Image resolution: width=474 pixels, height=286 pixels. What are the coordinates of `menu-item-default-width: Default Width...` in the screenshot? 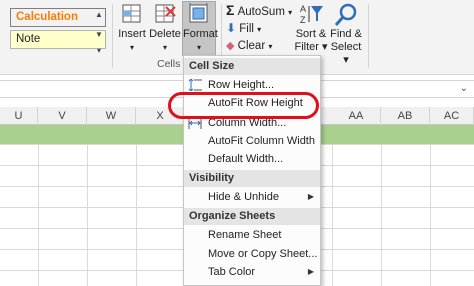 It's located at (252, 159).